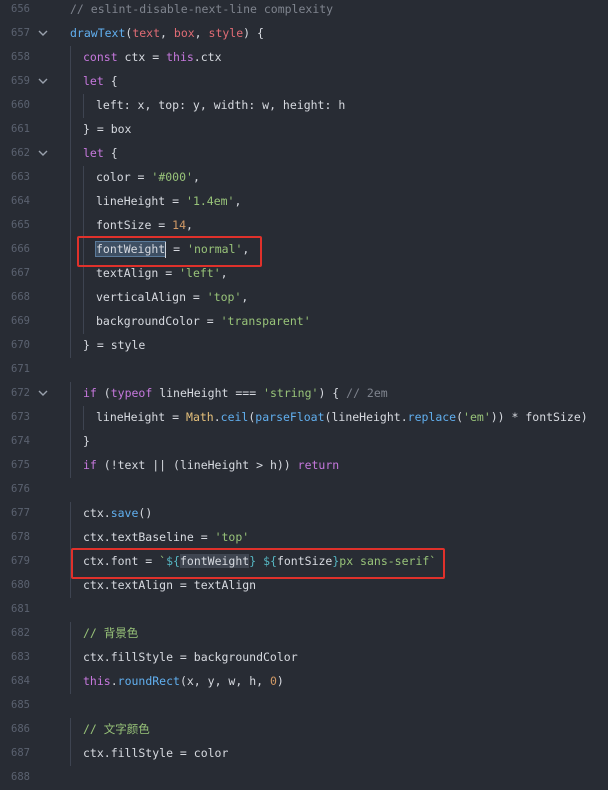 The height and width of the screenshot is (790, 608). I want to click on gutter-row: 656, so click(28, 11).